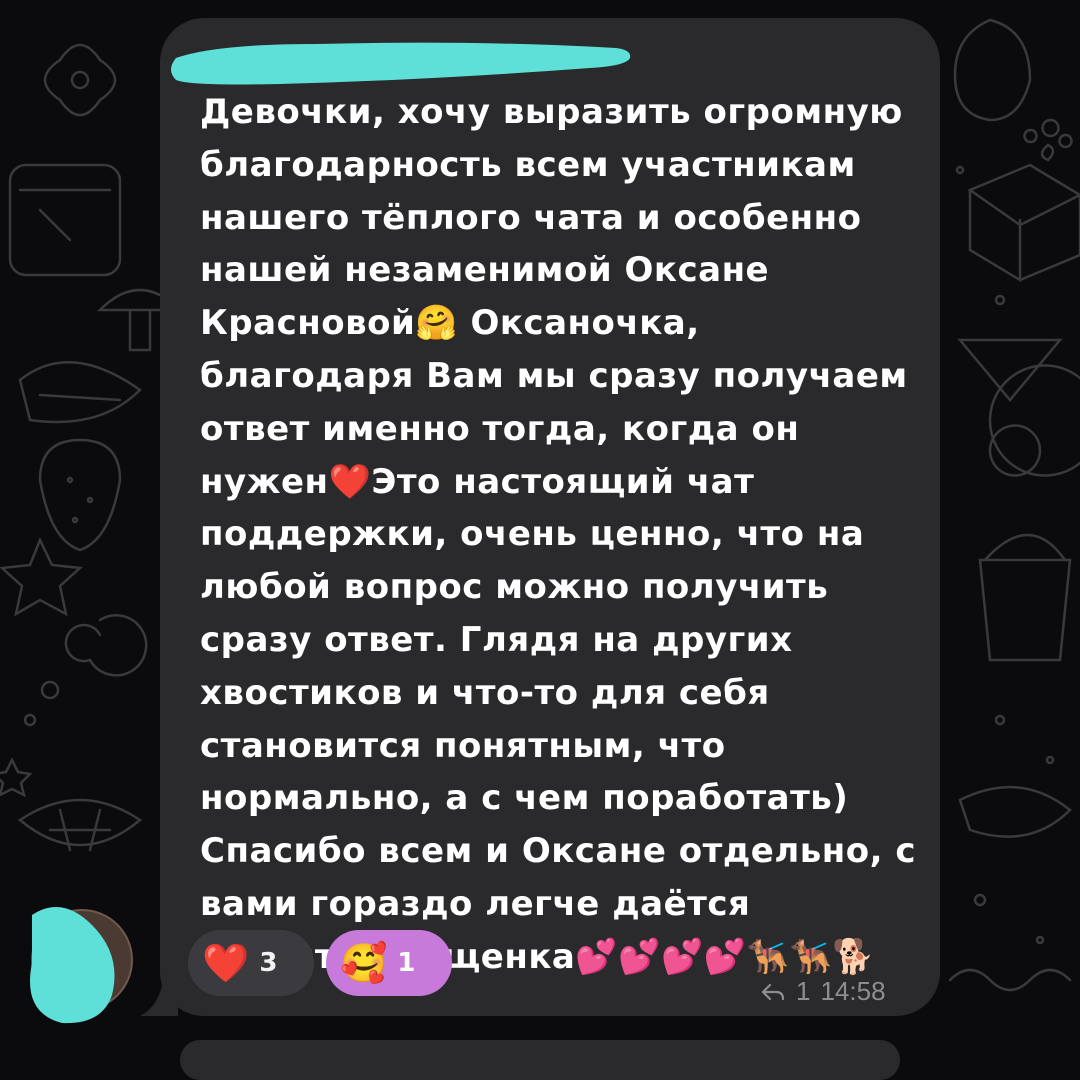 The image size is (1080, 1080). What do you see at coordinates (80, 825) in the screenshot?
I see `turtle-doodle` at bounding box center [80, 825].